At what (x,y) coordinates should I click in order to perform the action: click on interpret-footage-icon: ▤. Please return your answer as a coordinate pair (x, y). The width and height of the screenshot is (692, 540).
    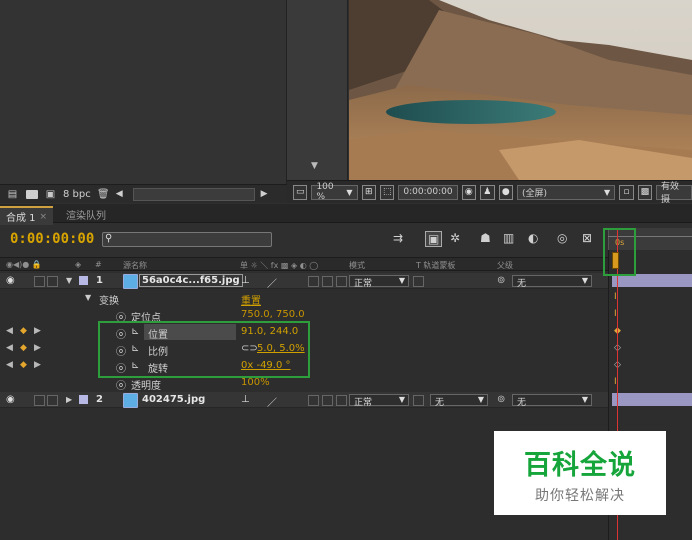
    Looking at the image, I should click on (12, 194).